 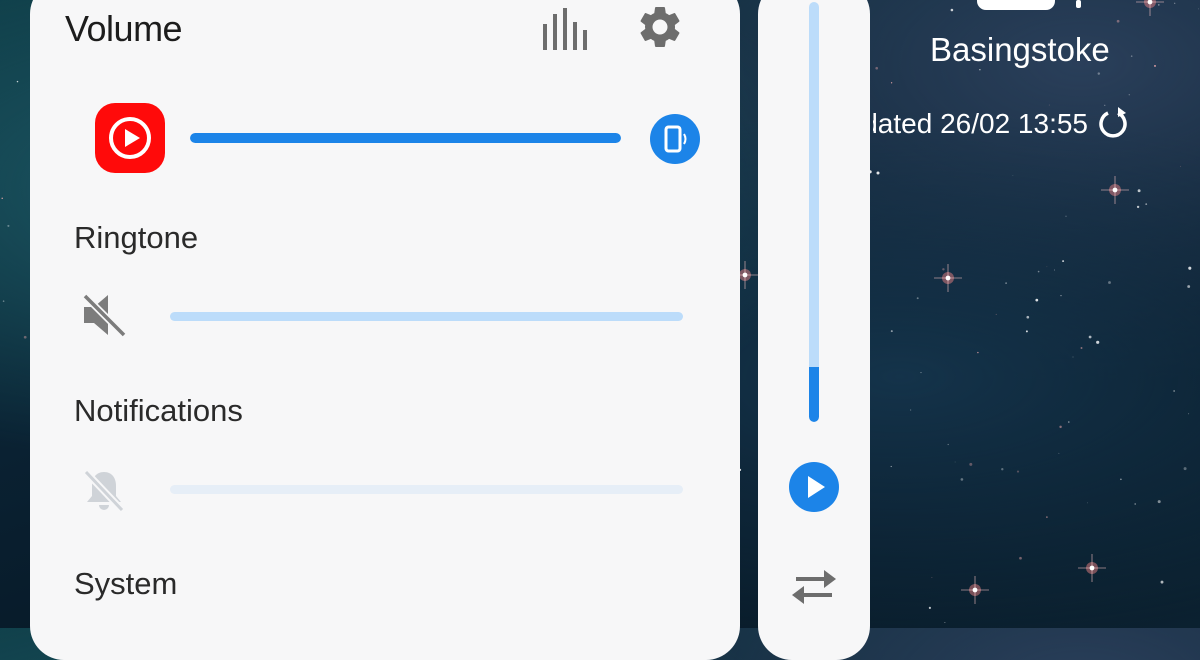 I want to click on notifications-label: Notifications, so click(x=158, y=410).